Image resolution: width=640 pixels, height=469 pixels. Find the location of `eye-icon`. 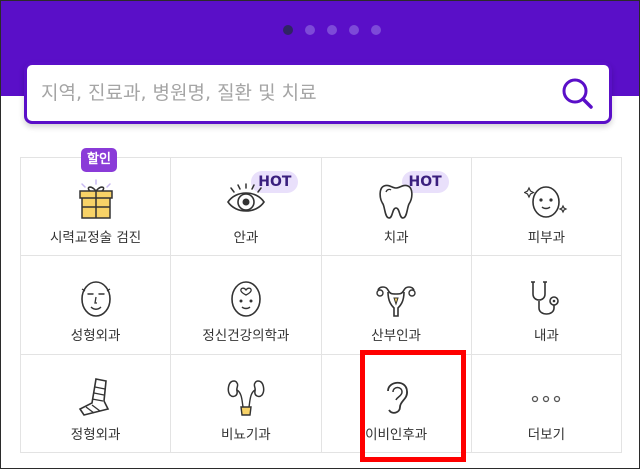

eye-icon is located at coordinates (245, 197).